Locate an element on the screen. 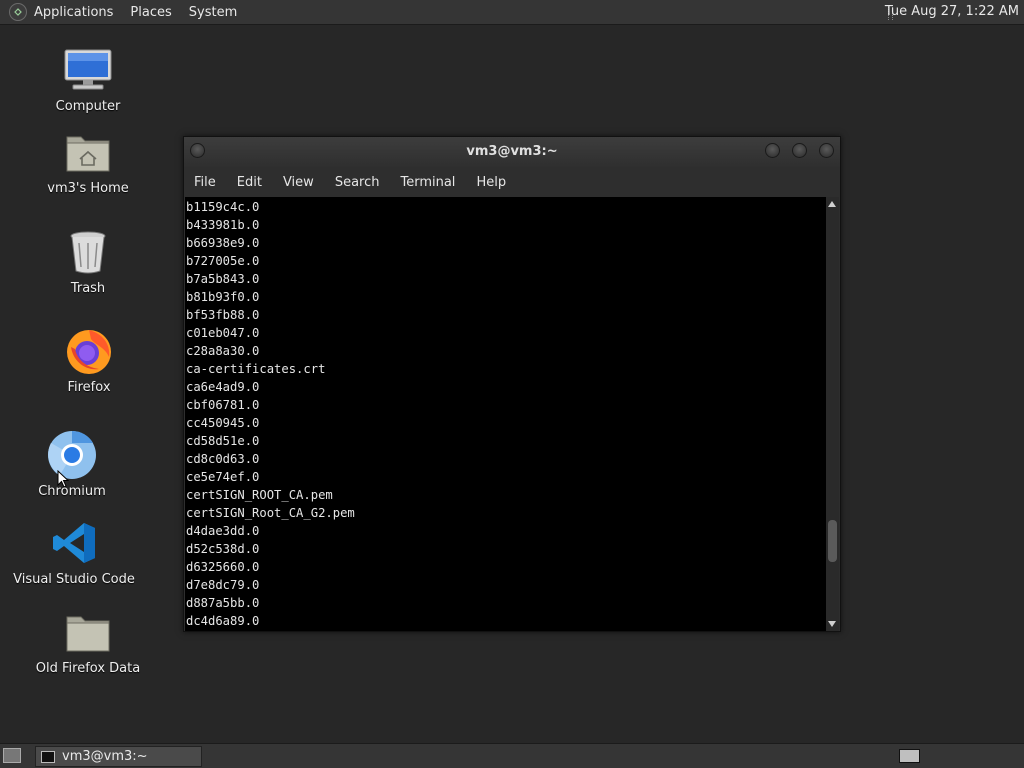 The height and width of the screenshot is (768, 1024). desktop-icon-computer: Computer is located at coordinates (88, 79).